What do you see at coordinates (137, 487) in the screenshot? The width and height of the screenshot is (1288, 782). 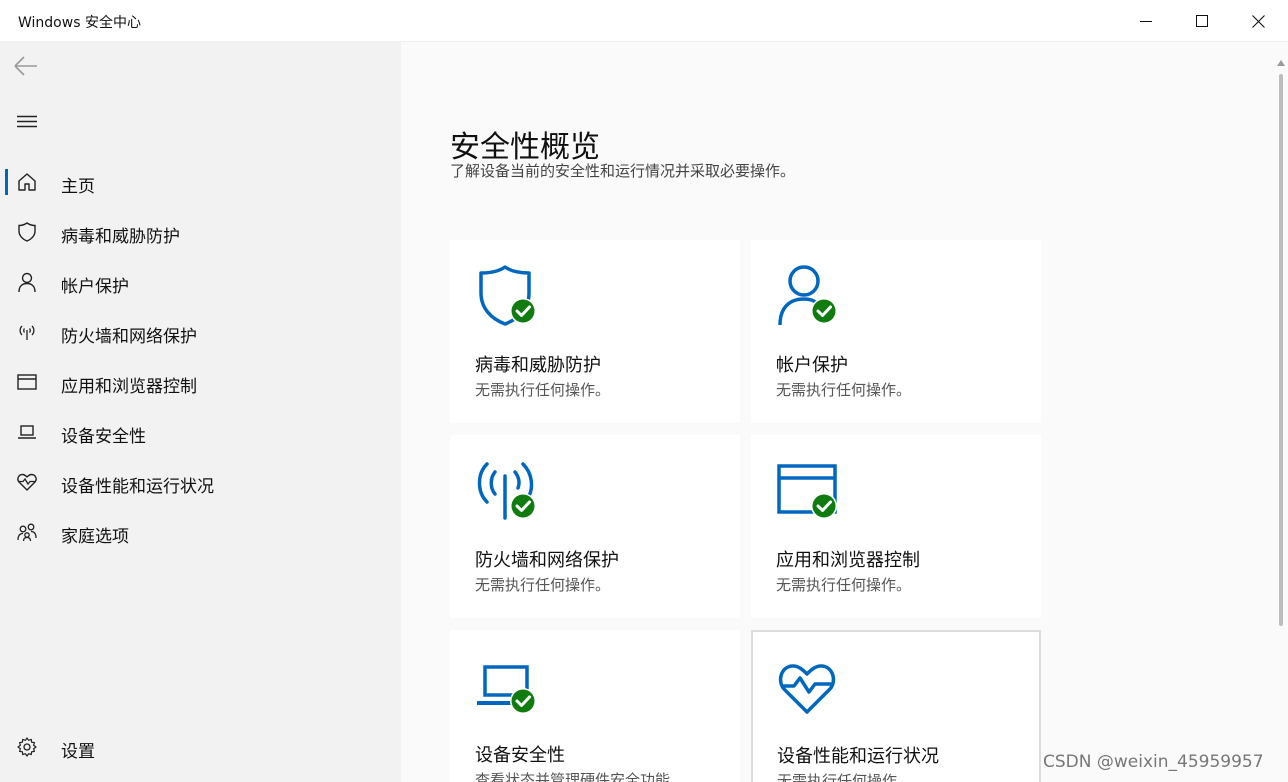 I see `sidebar-item-label: 设备性能和运行状况` at bounding box center [137, 487].